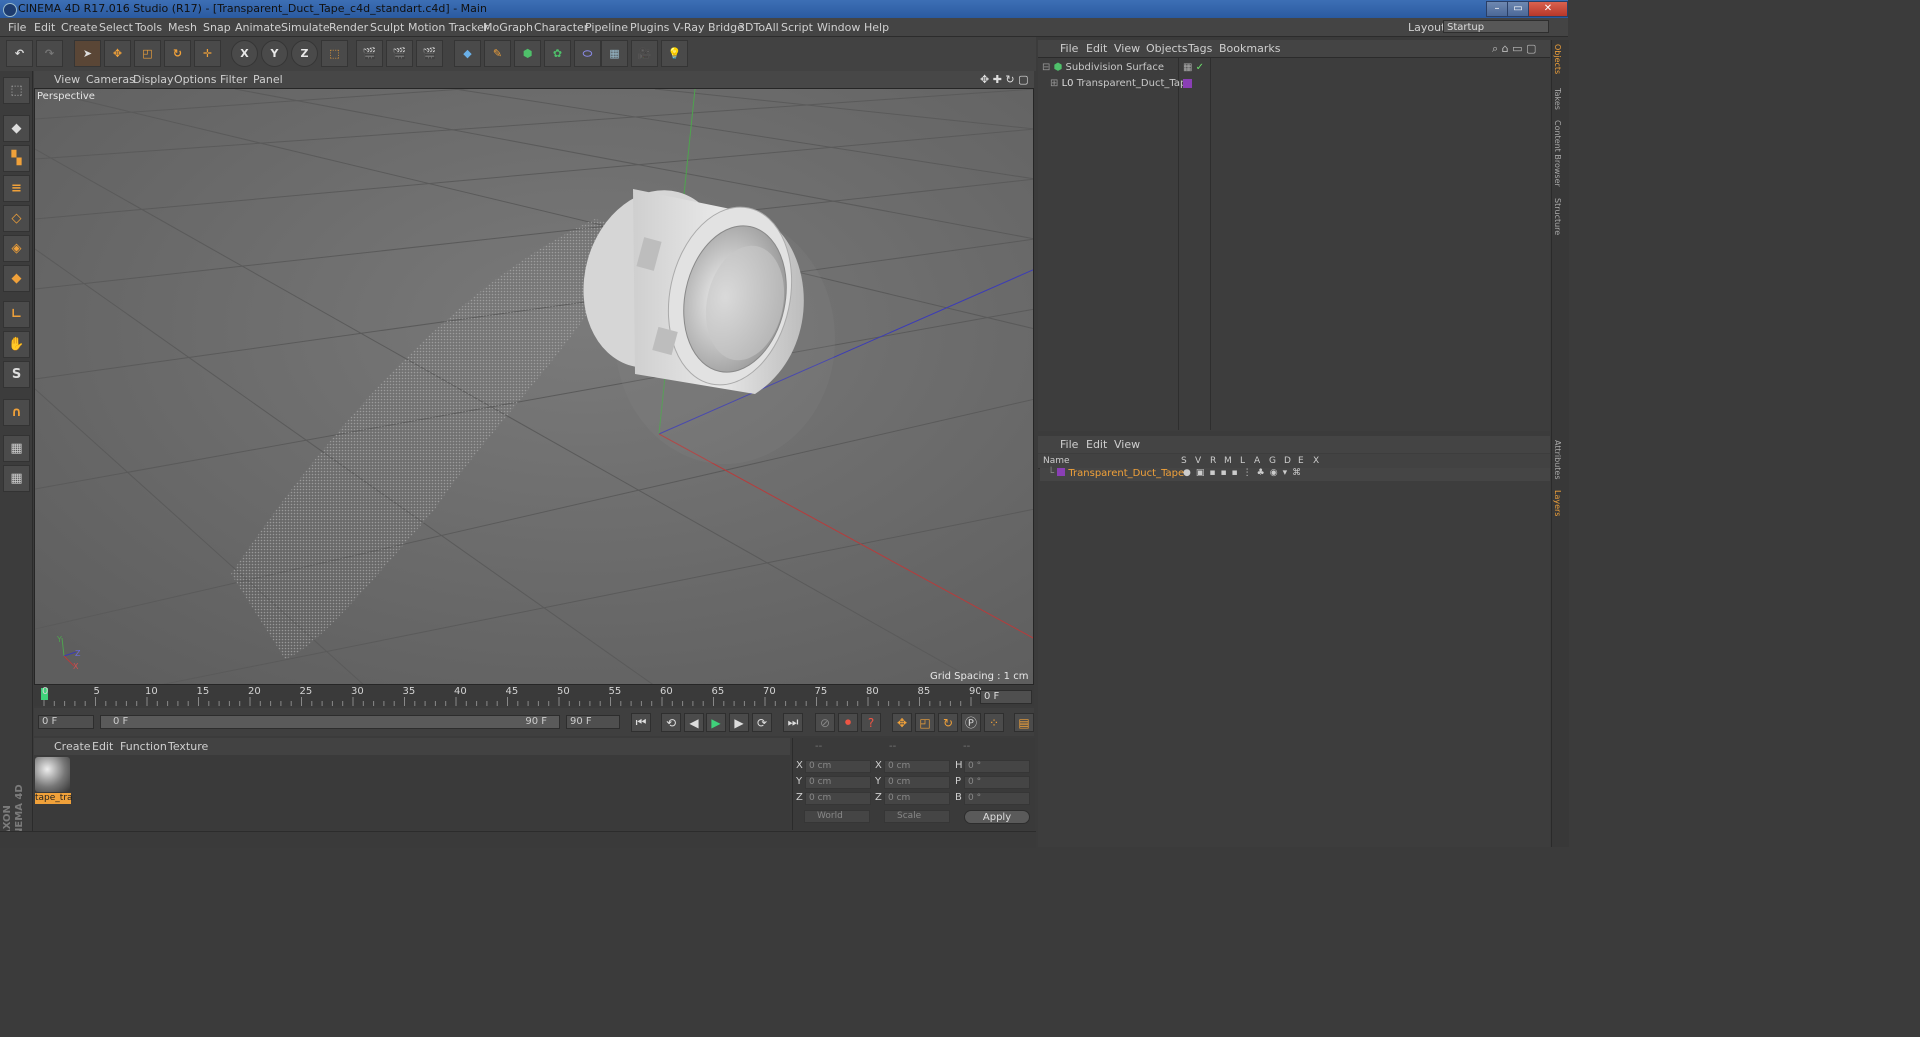 This screenshot has width=1920, height=1037. I want to click on select-arrow-icon: ➤, so click(87, 53).